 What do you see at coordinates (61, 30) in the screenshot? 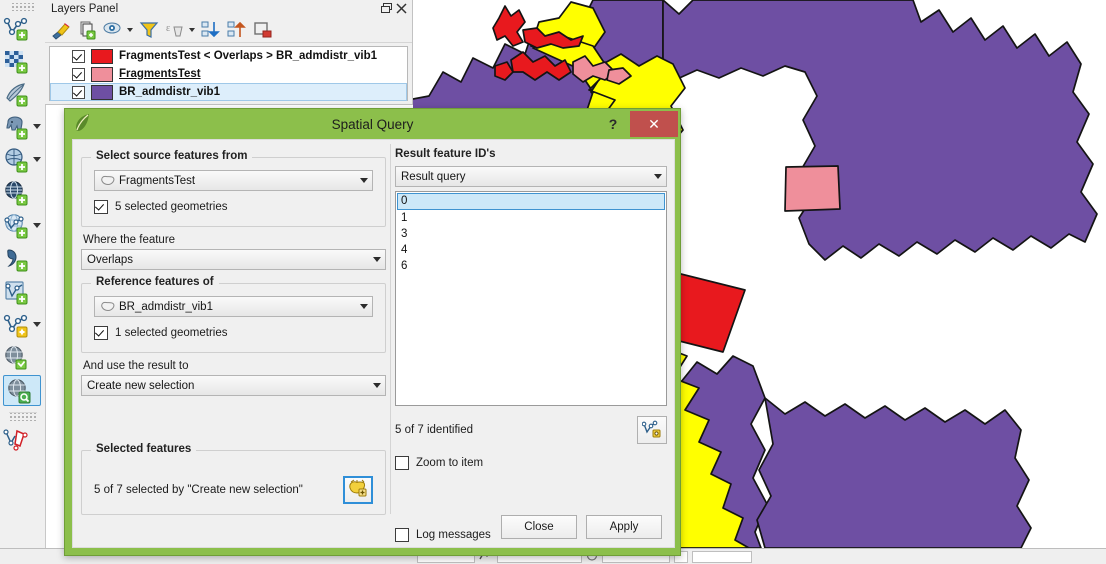
I see `open-layer-styling-icon` at bounding box center [61, 30].